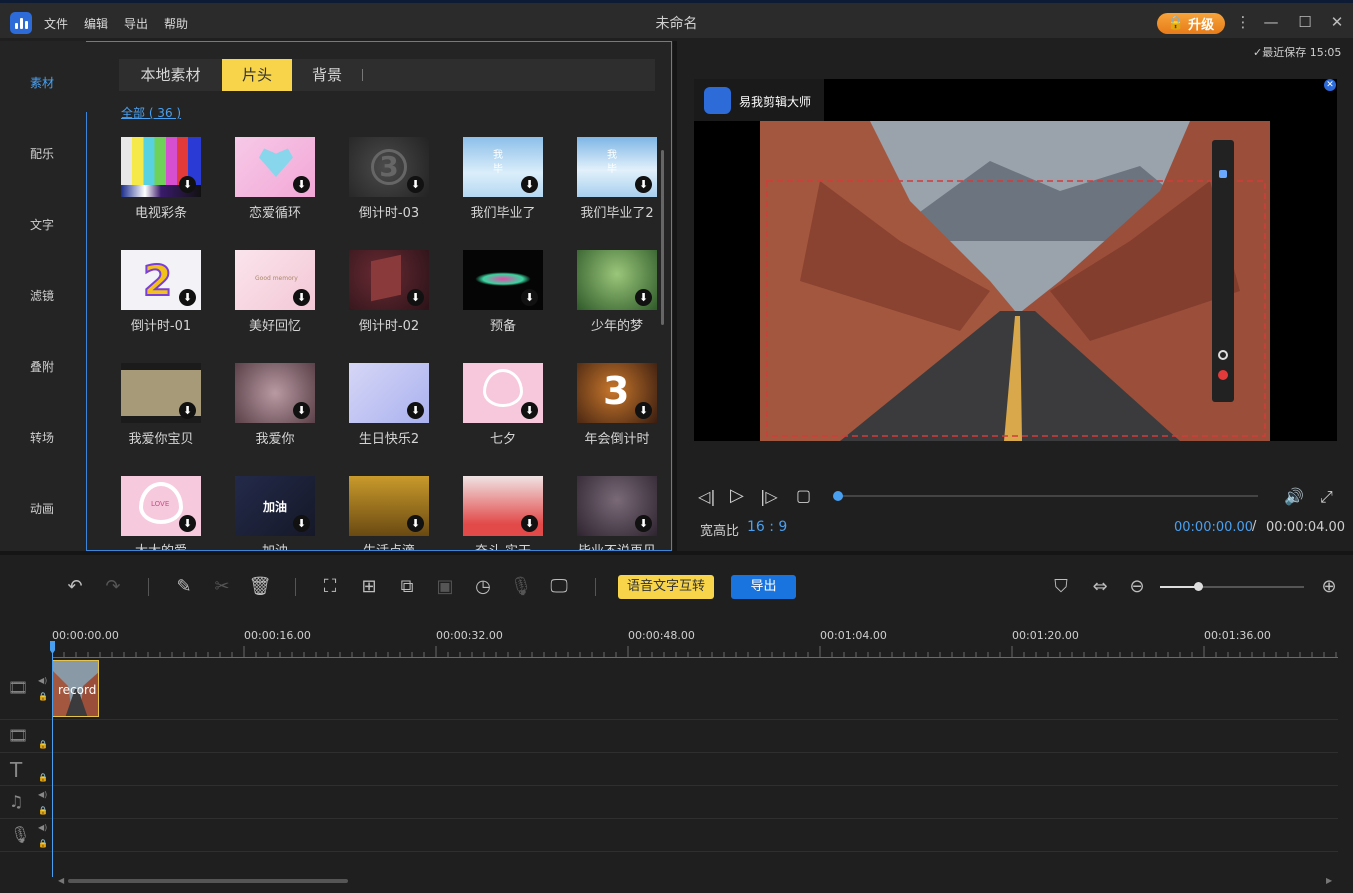 Image resolution: width=1353 pixels, height=893 pixels. What do you see at coordinates (275, 280) in the screenshot?
I see `template-thumb: Good memory ⬇` at bounding box center [275, 280].